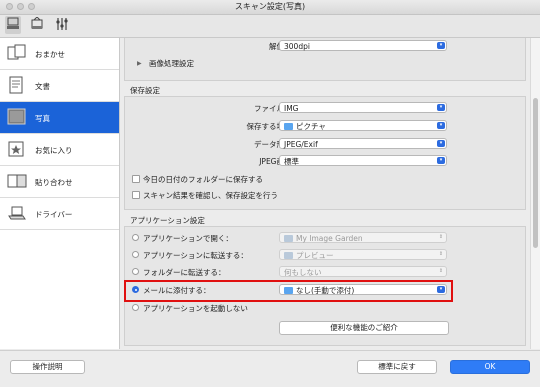  What do you see at coordinates (363, 143) in the screenshot?
I see `data-format-select: JPEG/Exif ▾` at bounding box center [363, 143].